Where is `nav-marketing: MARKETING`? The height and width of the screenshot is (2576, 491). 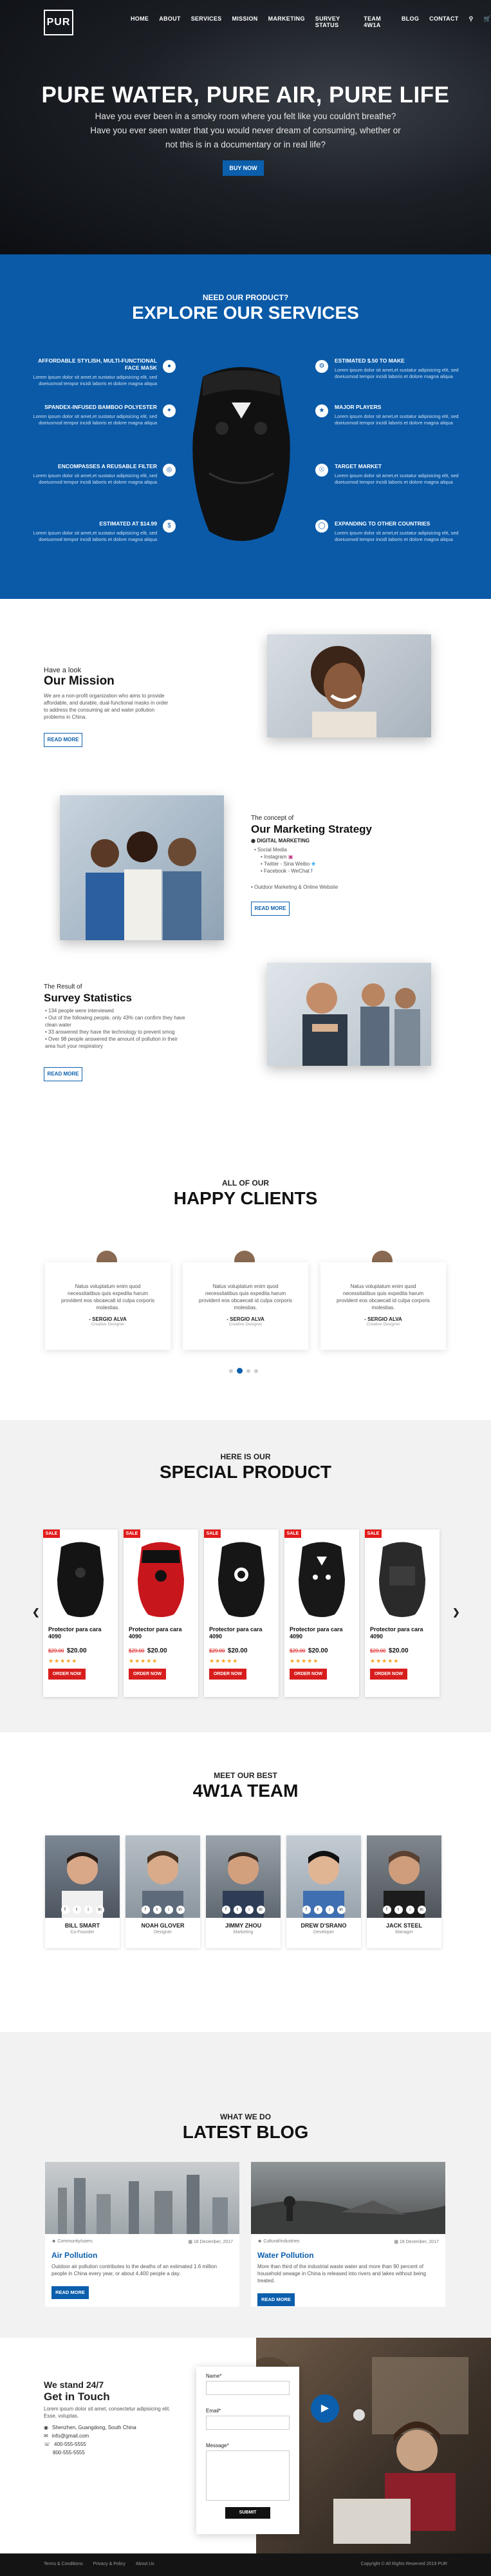
nav-marketing: MARKETING is located at coordinates (286, 22).